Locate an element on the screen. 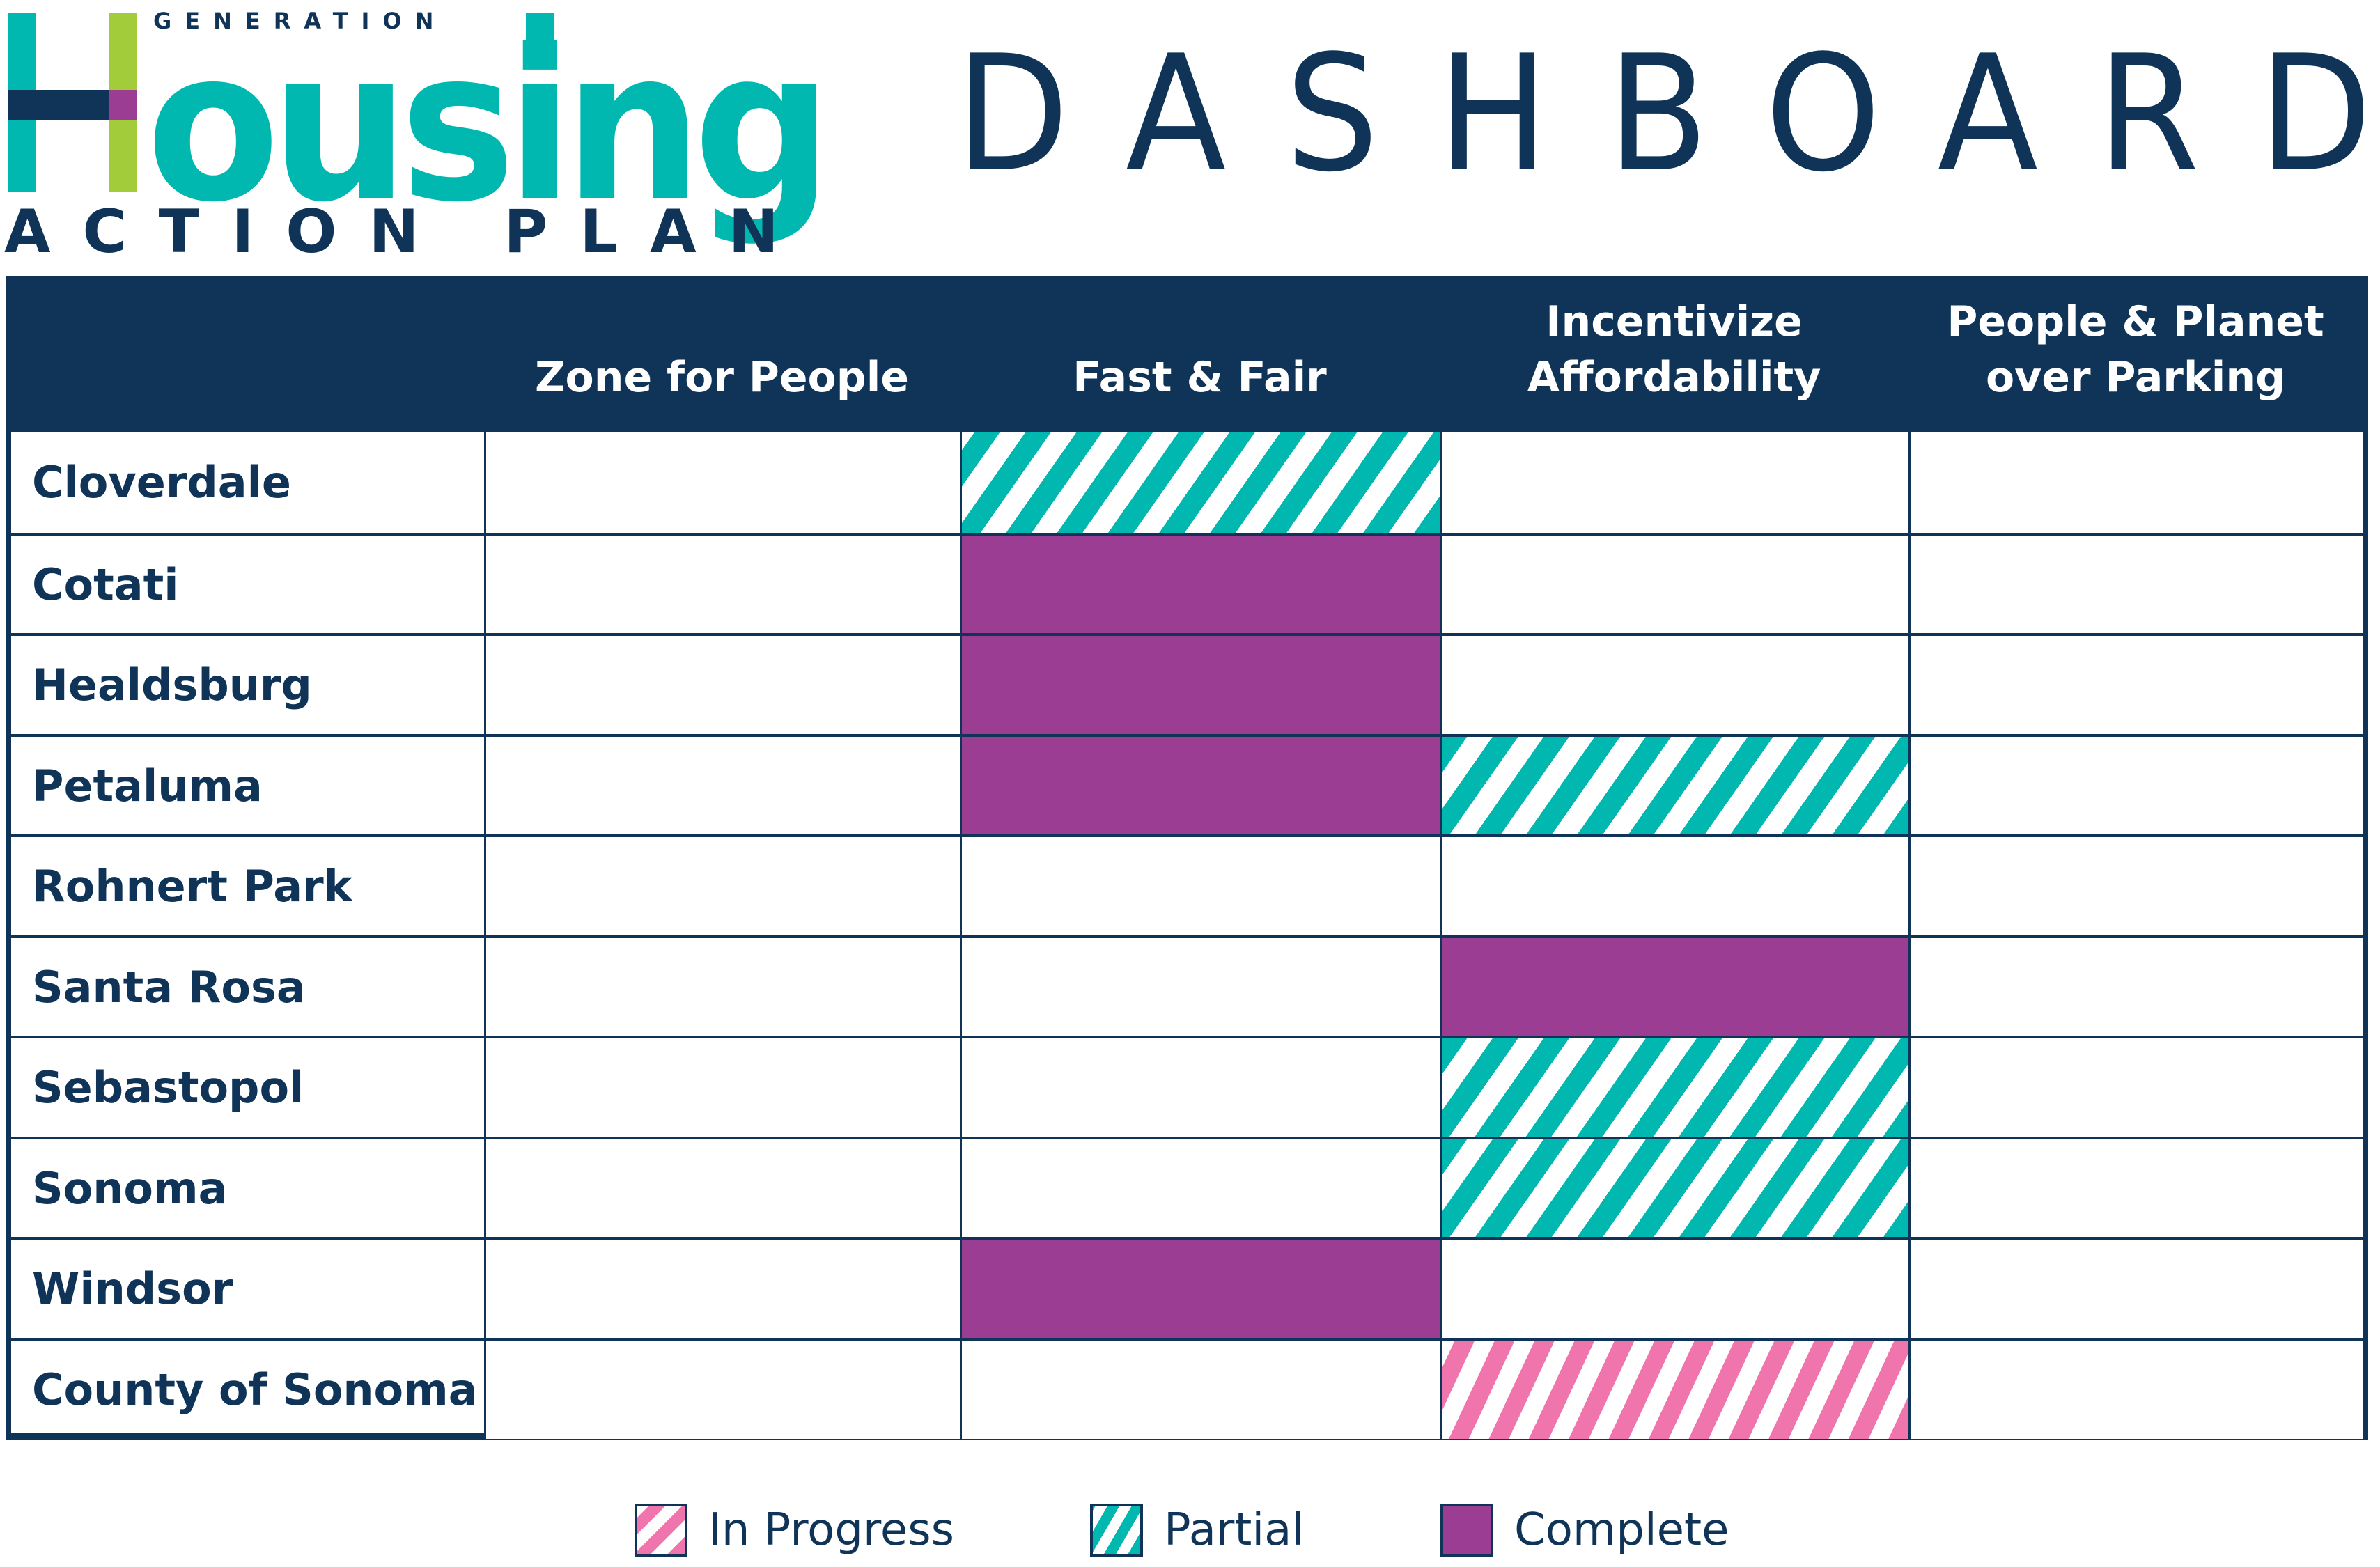 The height and width of the screenshot is (1567, 2380). status-cell-healdsburg-incentivize-affordability is located at coordinates (1674, 685).